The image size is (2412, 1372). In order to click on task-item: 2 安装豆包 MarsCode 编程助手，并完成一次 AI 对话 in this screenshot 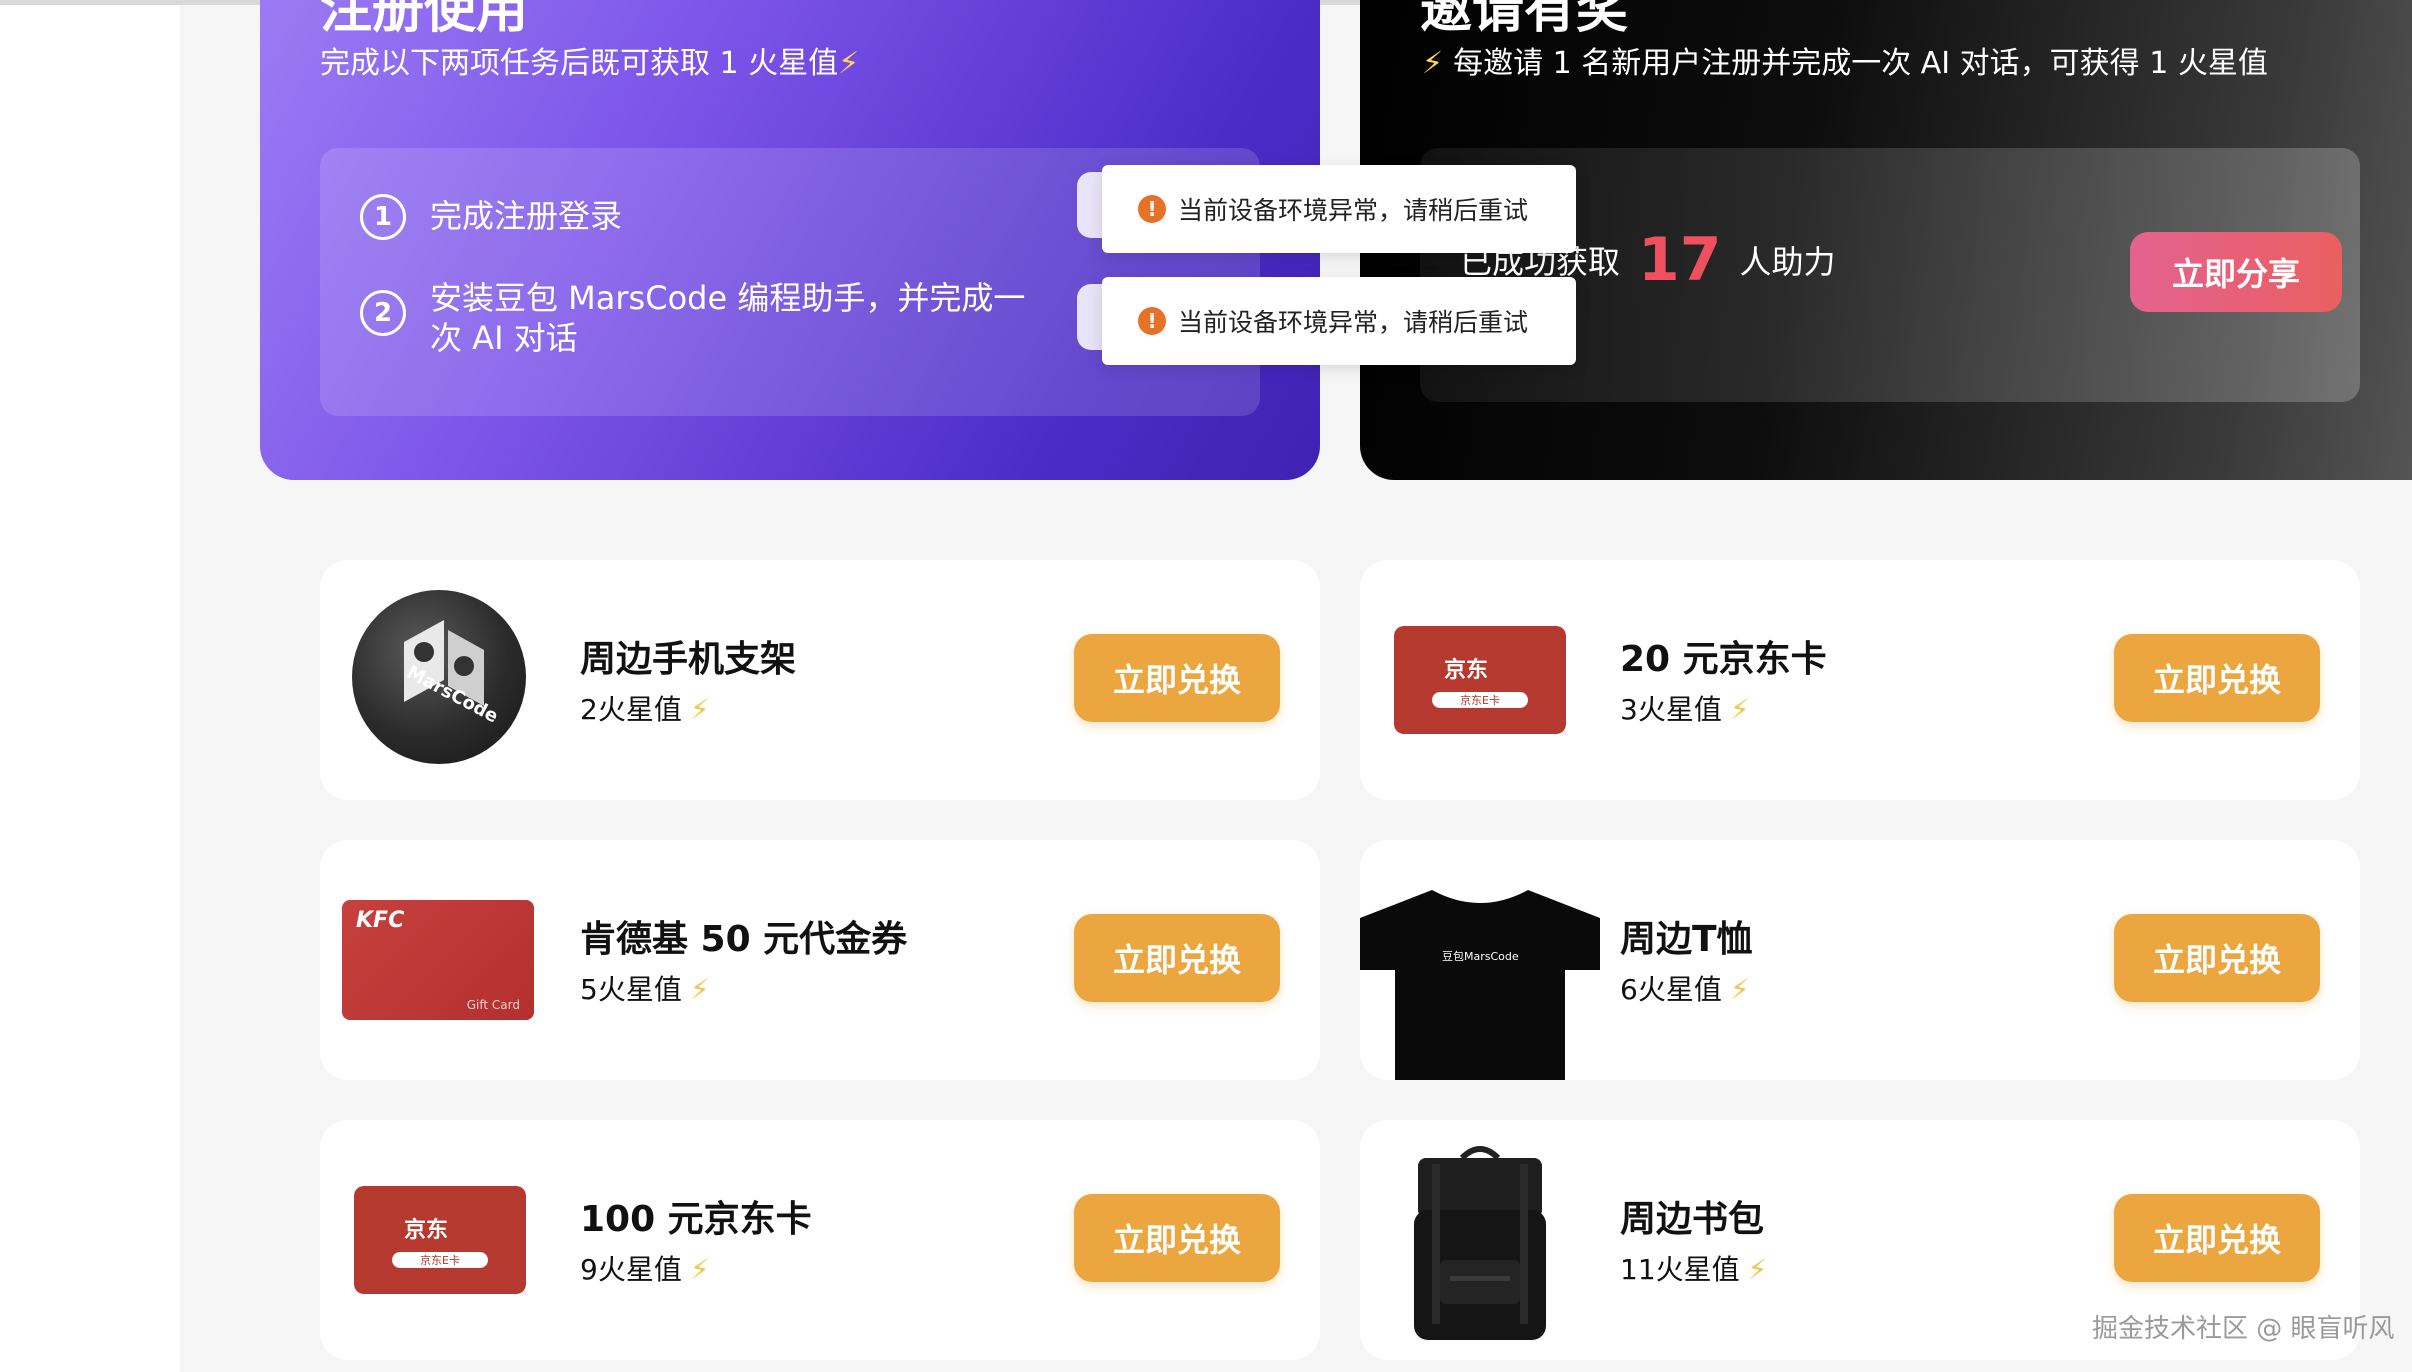, I will do `click(695, 318)`.